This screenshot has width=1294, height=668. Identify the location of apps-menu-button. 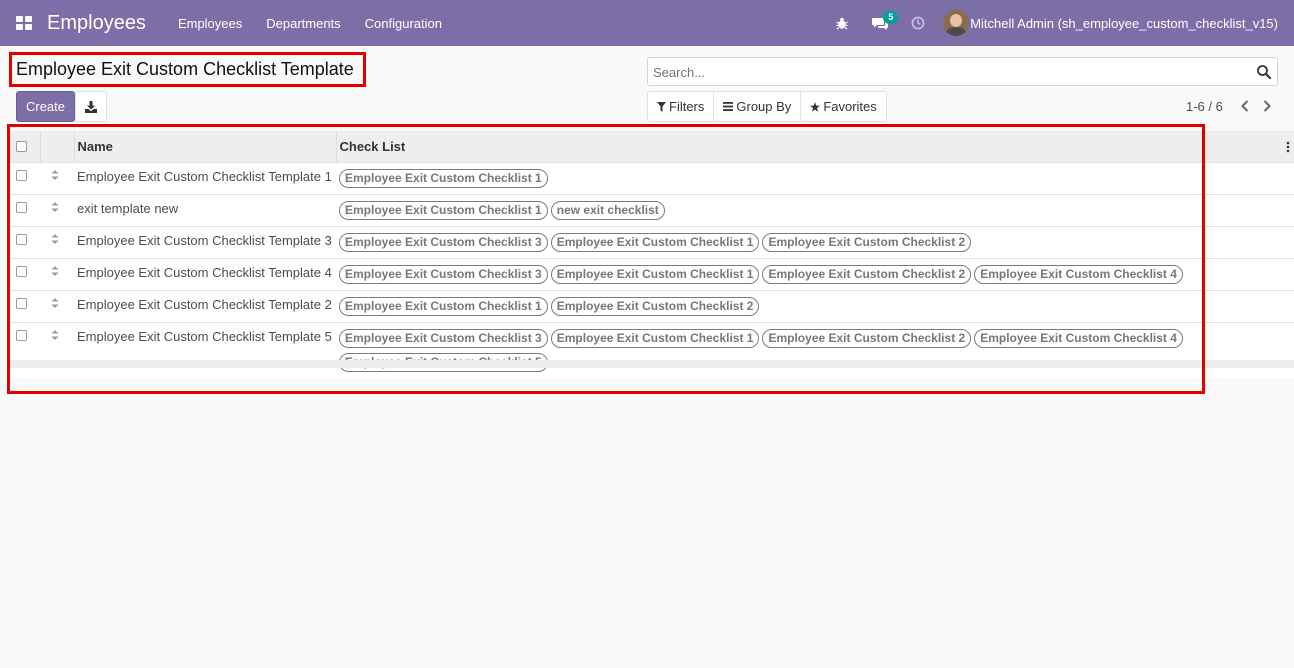
(24, 23).